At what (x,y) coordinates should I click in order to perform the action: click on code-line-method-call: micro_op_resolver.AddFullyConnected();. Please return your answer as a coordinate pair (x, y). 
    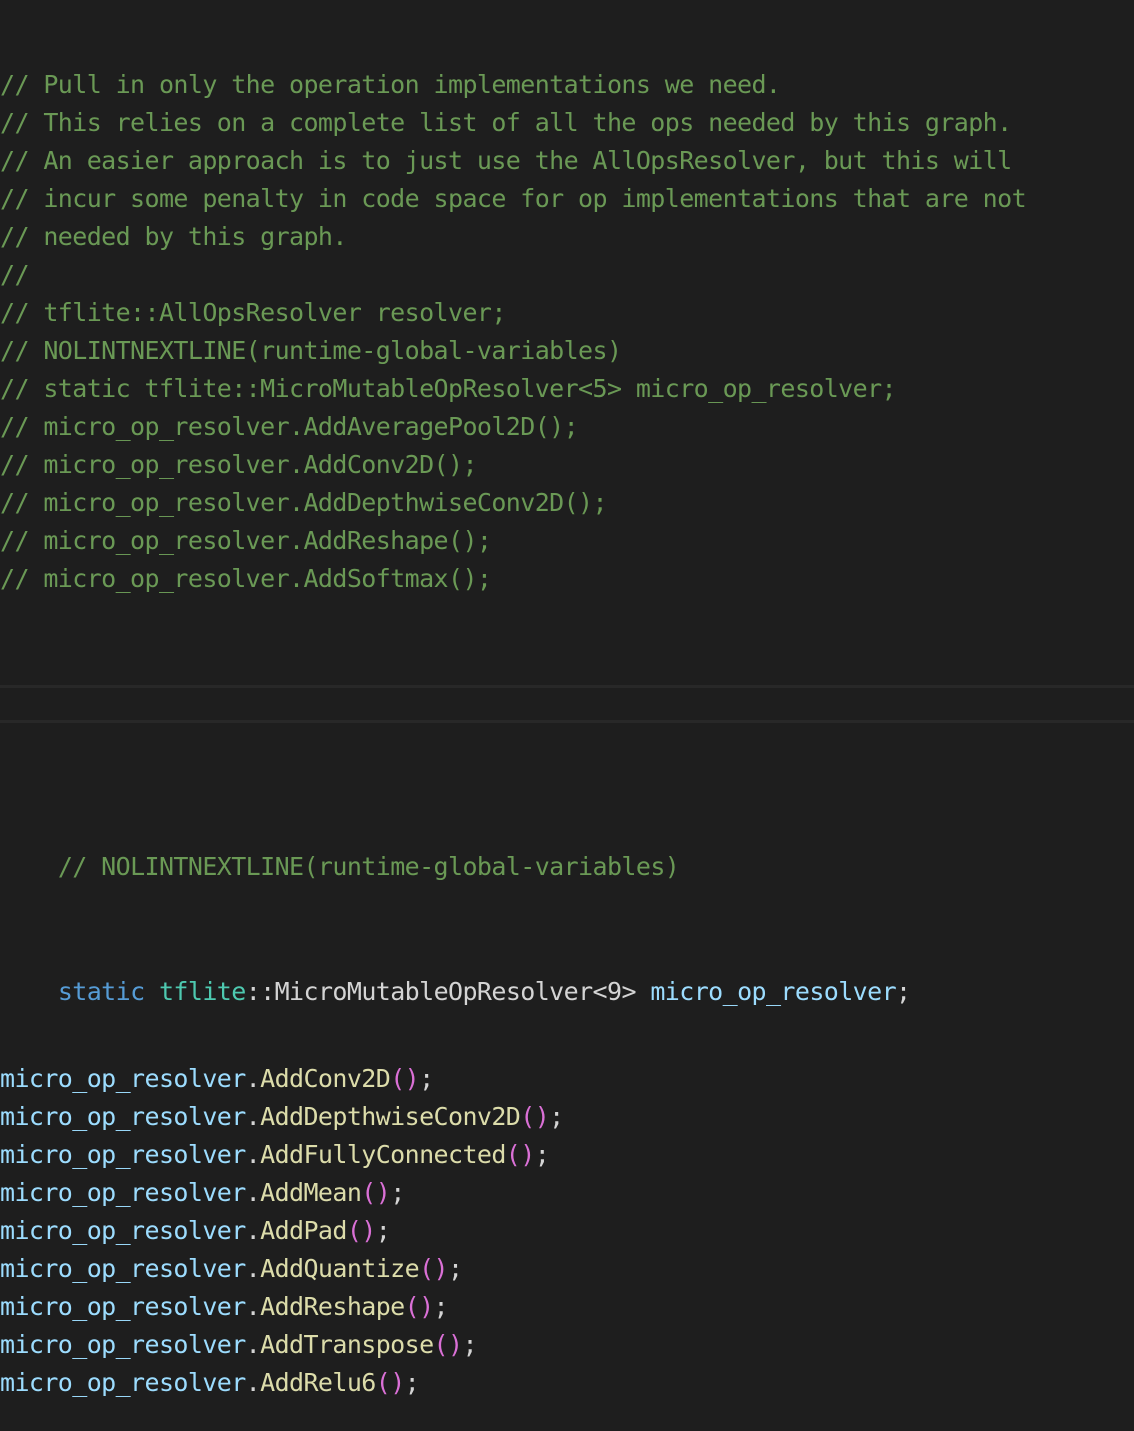
    Looking at the image, I should click on (567, 1155).